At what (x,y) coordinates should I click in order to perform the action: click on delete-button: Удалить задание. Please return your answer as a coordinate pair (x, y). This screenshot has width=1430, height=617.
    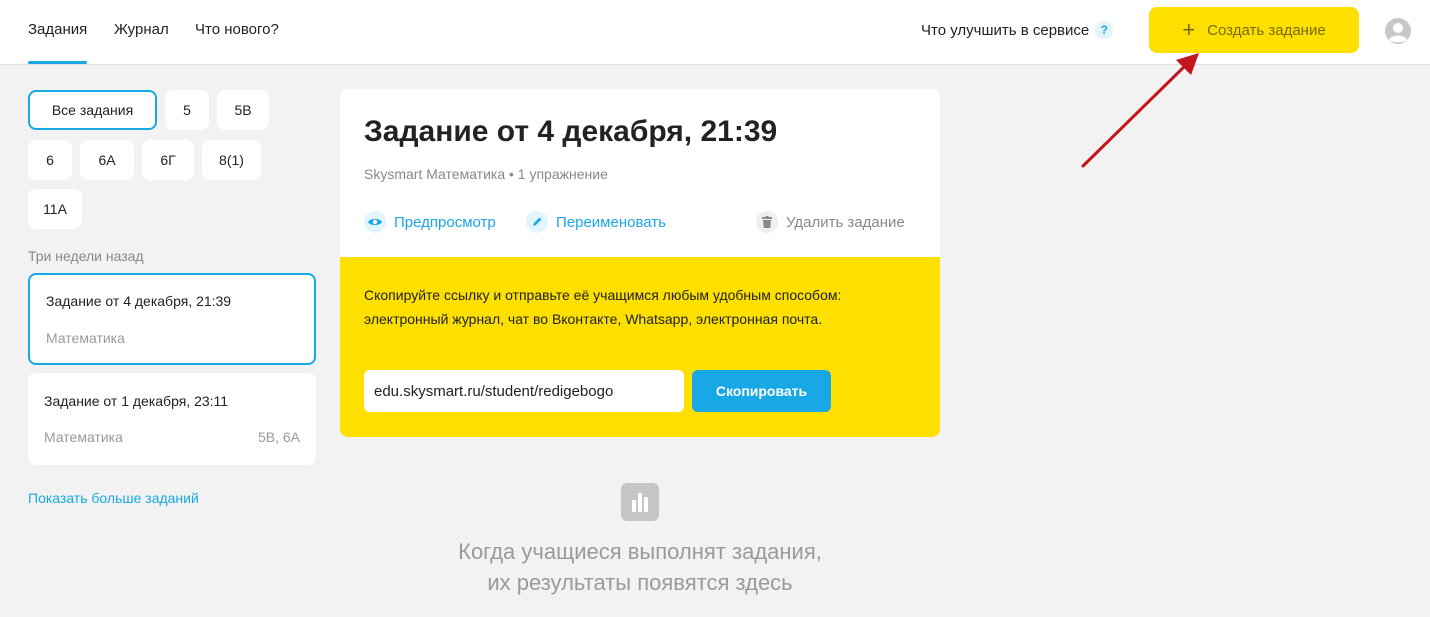
    Looking at the image, I should click on (830, 222).